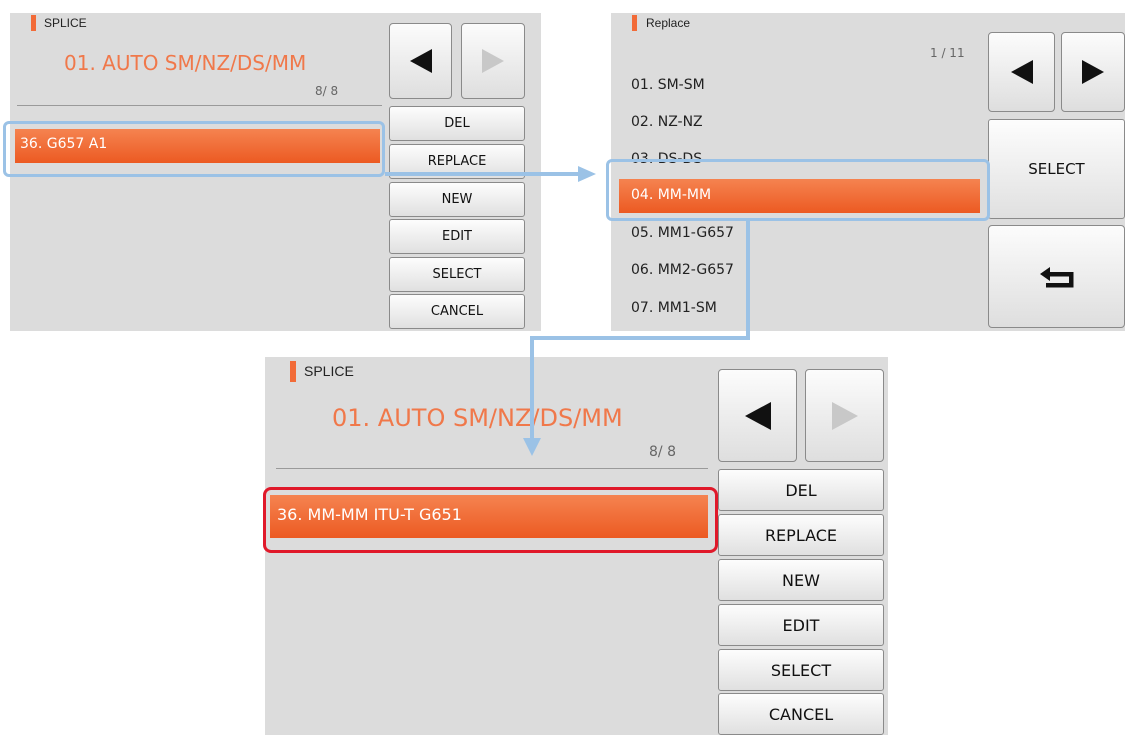  I want to click on flow-arrow-head, so click(587, 174).